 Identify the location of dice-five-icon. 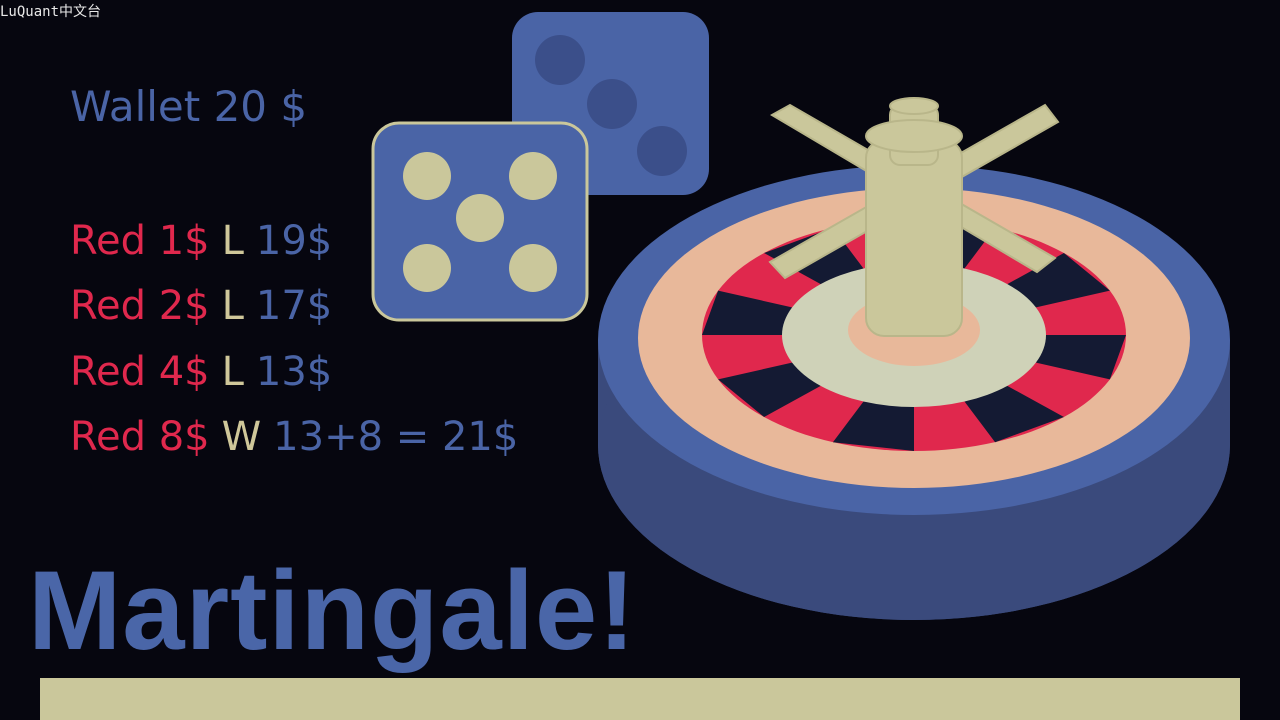
(480, 221).